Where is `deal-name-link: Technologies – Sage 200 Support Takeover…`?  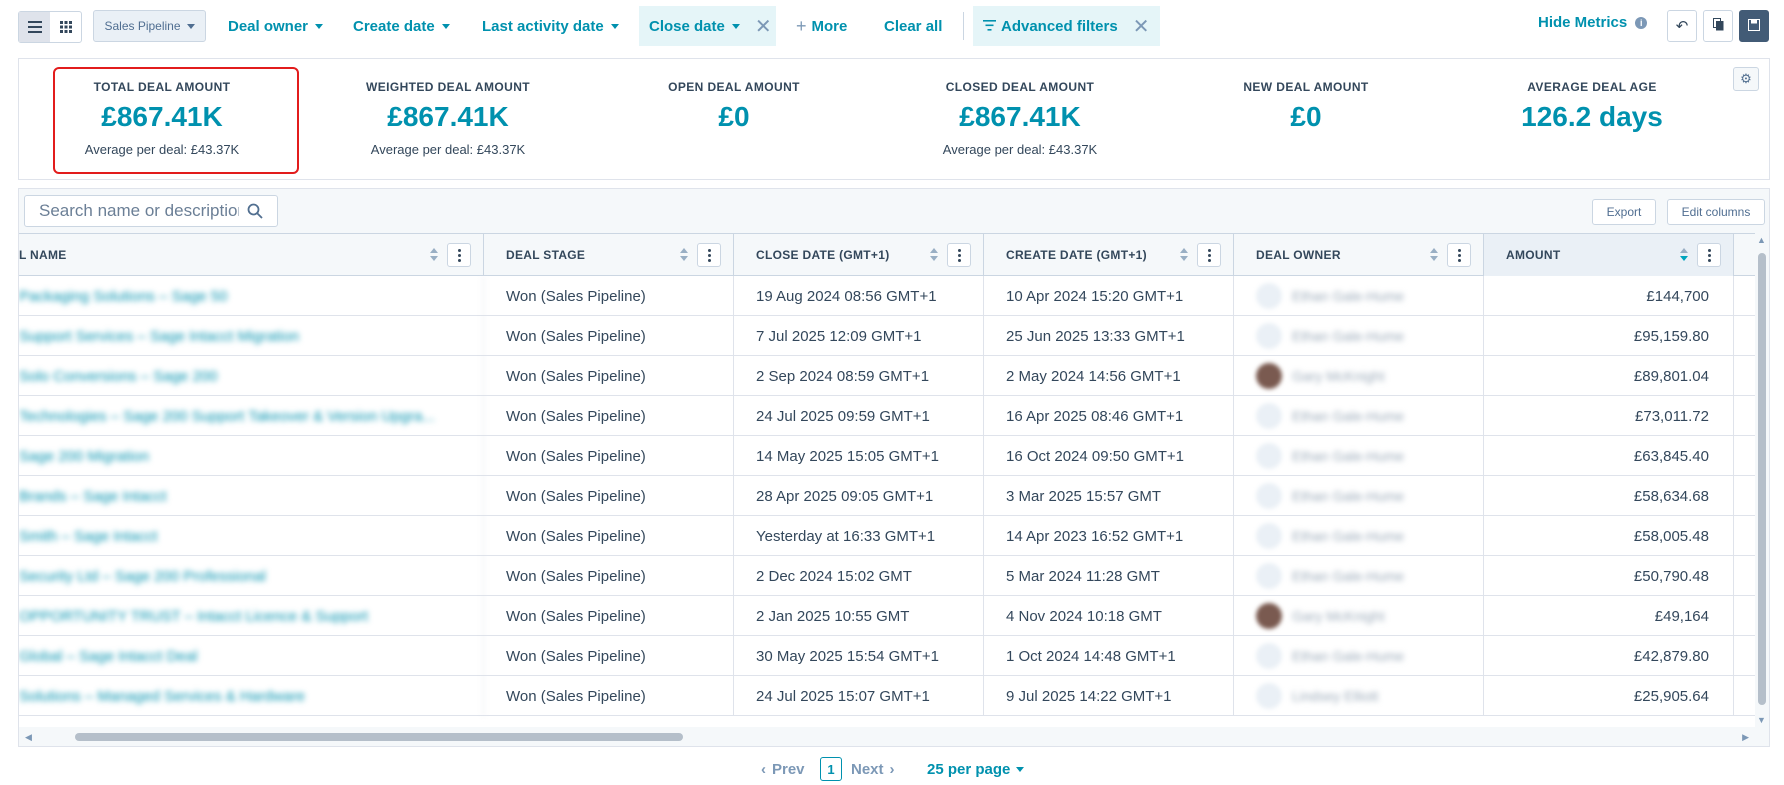
deal-name-link: Technologies – Sage 200 Support Takeover… is located at coordinates (251, 416).